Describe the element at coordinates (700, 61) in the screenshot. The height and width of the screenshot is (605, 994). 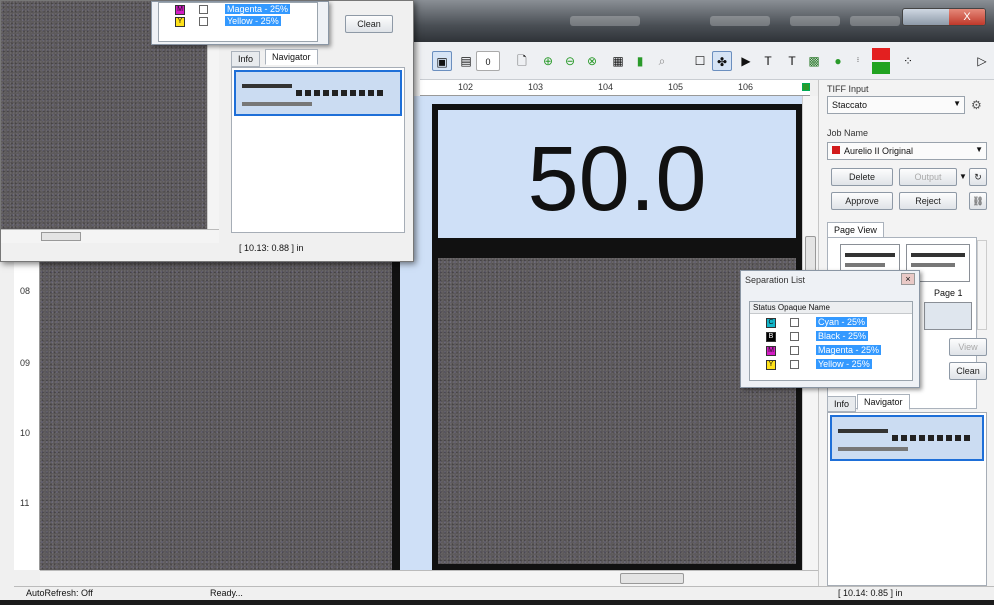
I see `square-icon: ☐` at that location.